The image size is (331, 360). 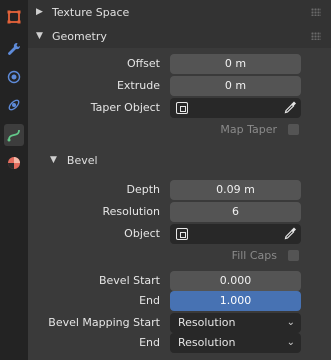 What do you see at coordinates (14, 180) in the screenshot?
I see `properties-tab-bar` at bounding box center [14, 180].